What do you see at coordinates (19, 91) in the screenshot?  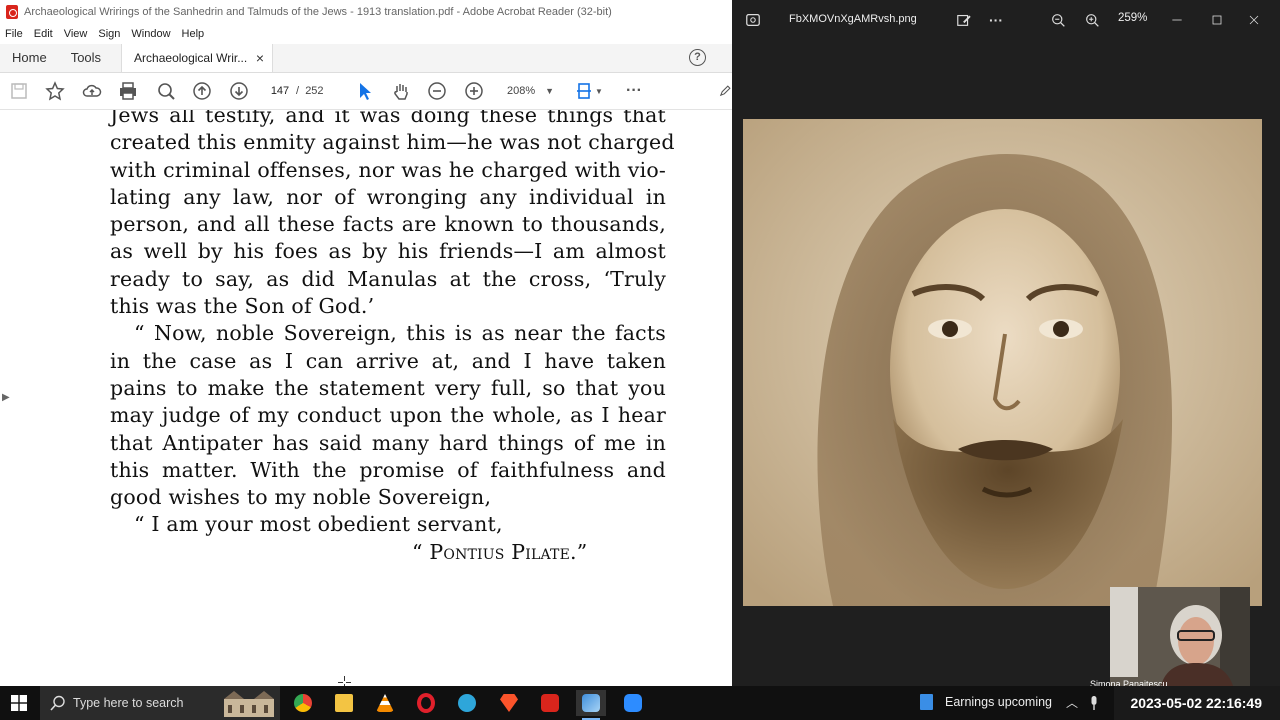 I see `save-icon` at bounding box center [19, 91].